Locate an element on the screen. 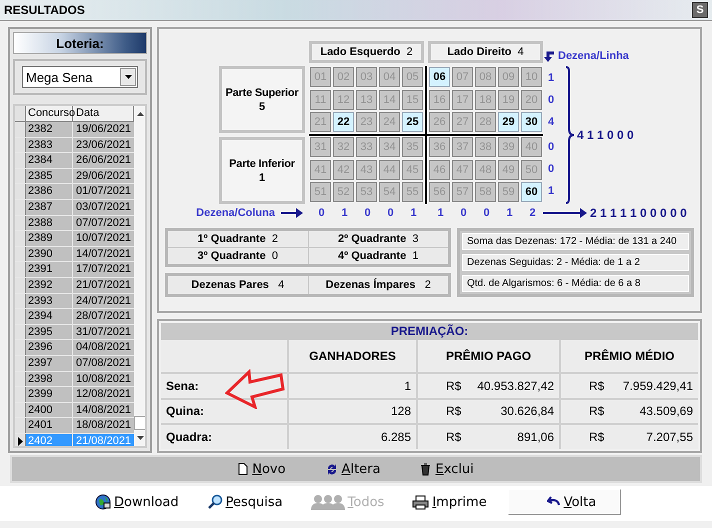  number-cell: 60 is located at coordinates (531, 192).